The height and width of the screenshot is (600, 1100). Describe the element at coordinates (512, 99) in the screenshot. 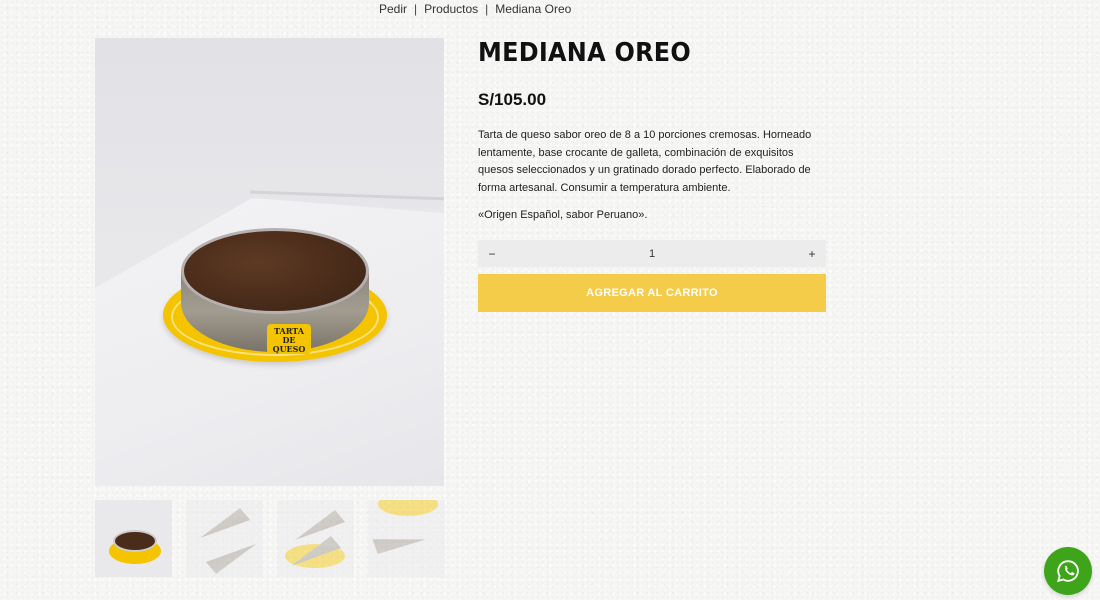

I see `product-price: S/105.00` at that location.